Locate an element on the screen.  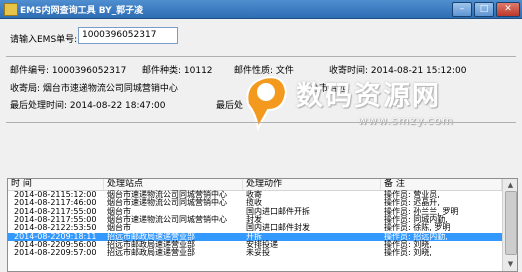
collect-time: 收寄时间: 2014-08-21 15:12:00 is located at coordinates (398, 71).